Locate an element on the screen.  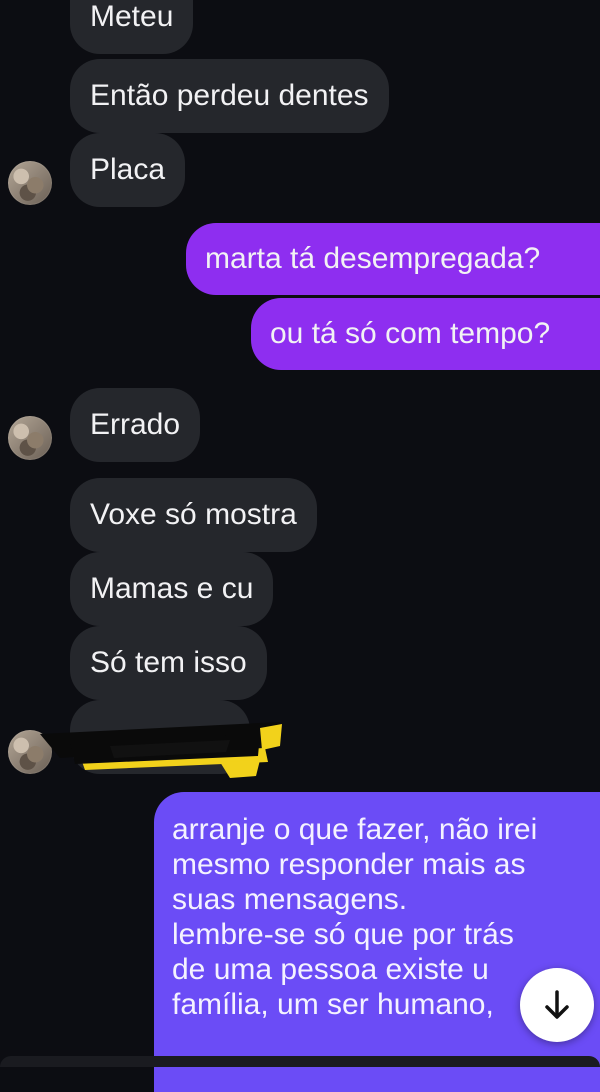
message-text: Voxe só mostra is located at coordinates (193, 514).